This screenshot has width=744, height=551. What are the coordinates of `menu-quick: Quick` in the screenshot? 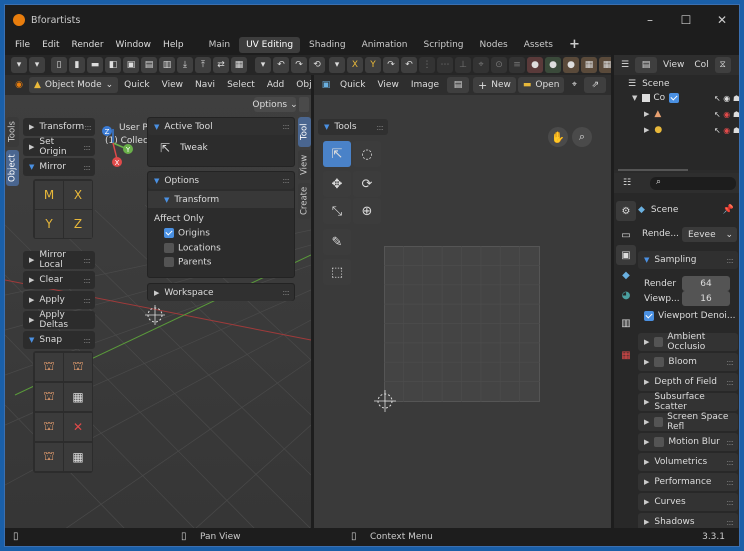 It's located at (136, 85).